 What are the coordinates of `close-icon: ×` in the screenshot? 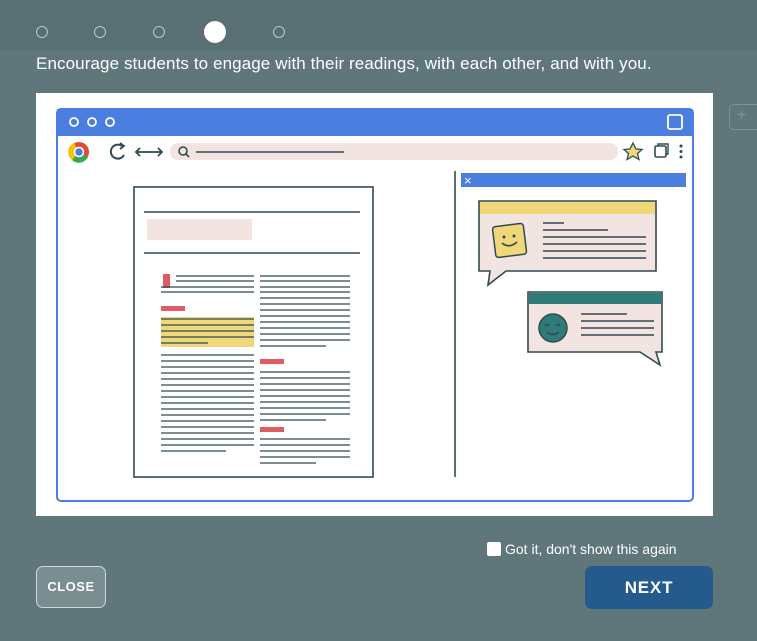 It's located at (468, 180).